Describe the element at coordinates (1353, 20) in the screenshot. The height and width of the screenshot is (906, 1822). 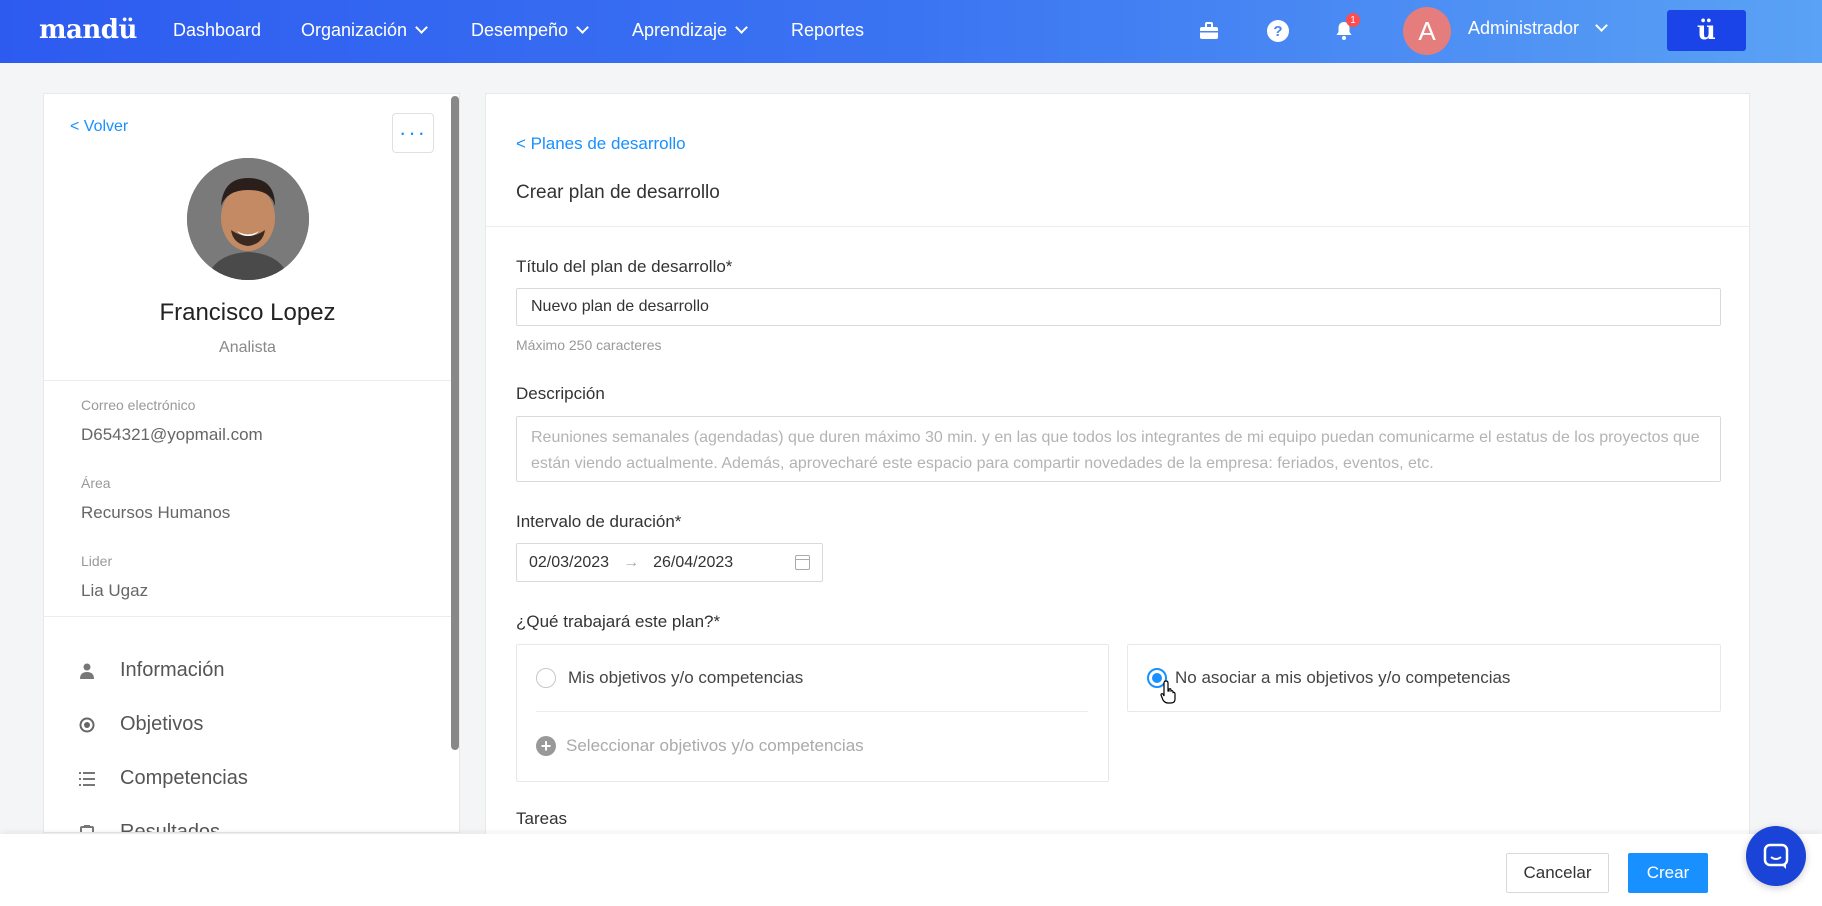
I see `notification-badge: 1` at that location.